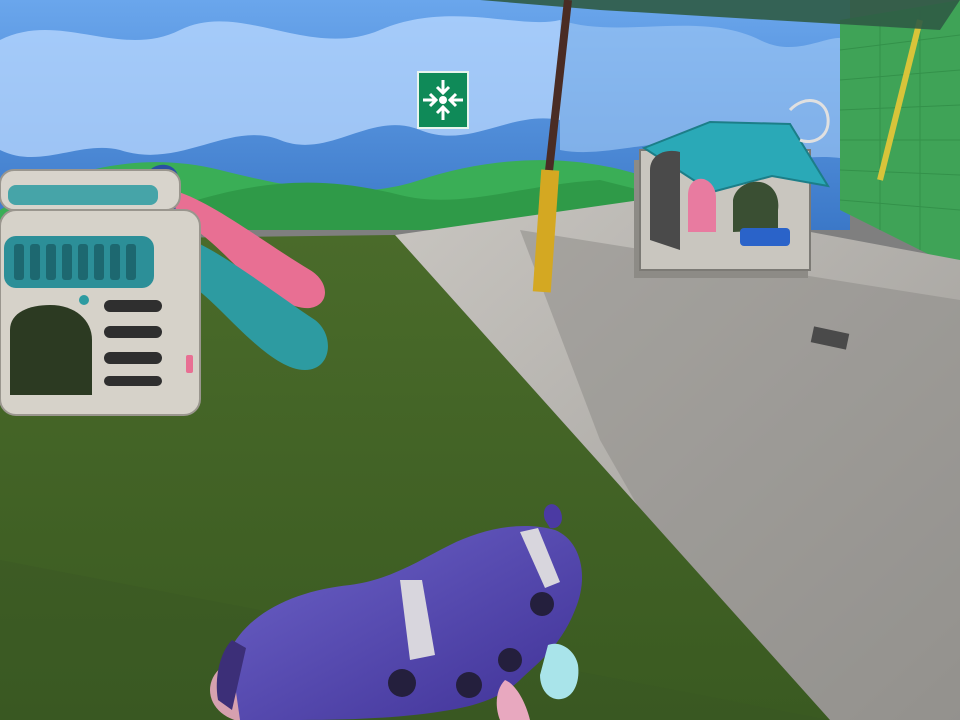  I want to click on green-brick-wall, so click(899, 135).